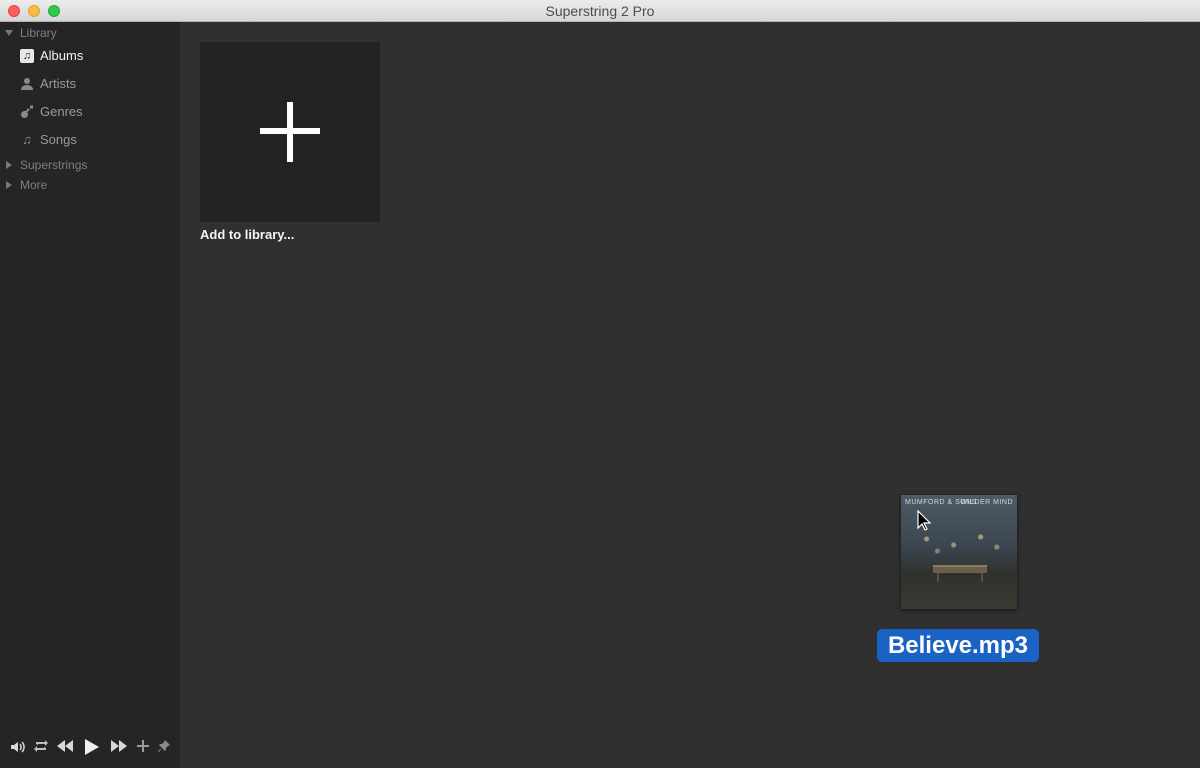 The width and height of the screenshot is (1200, 768). What do you see at coordinates (960, 569) in the screenshot?
I see `bench-art` at bounding box center [960, 569].